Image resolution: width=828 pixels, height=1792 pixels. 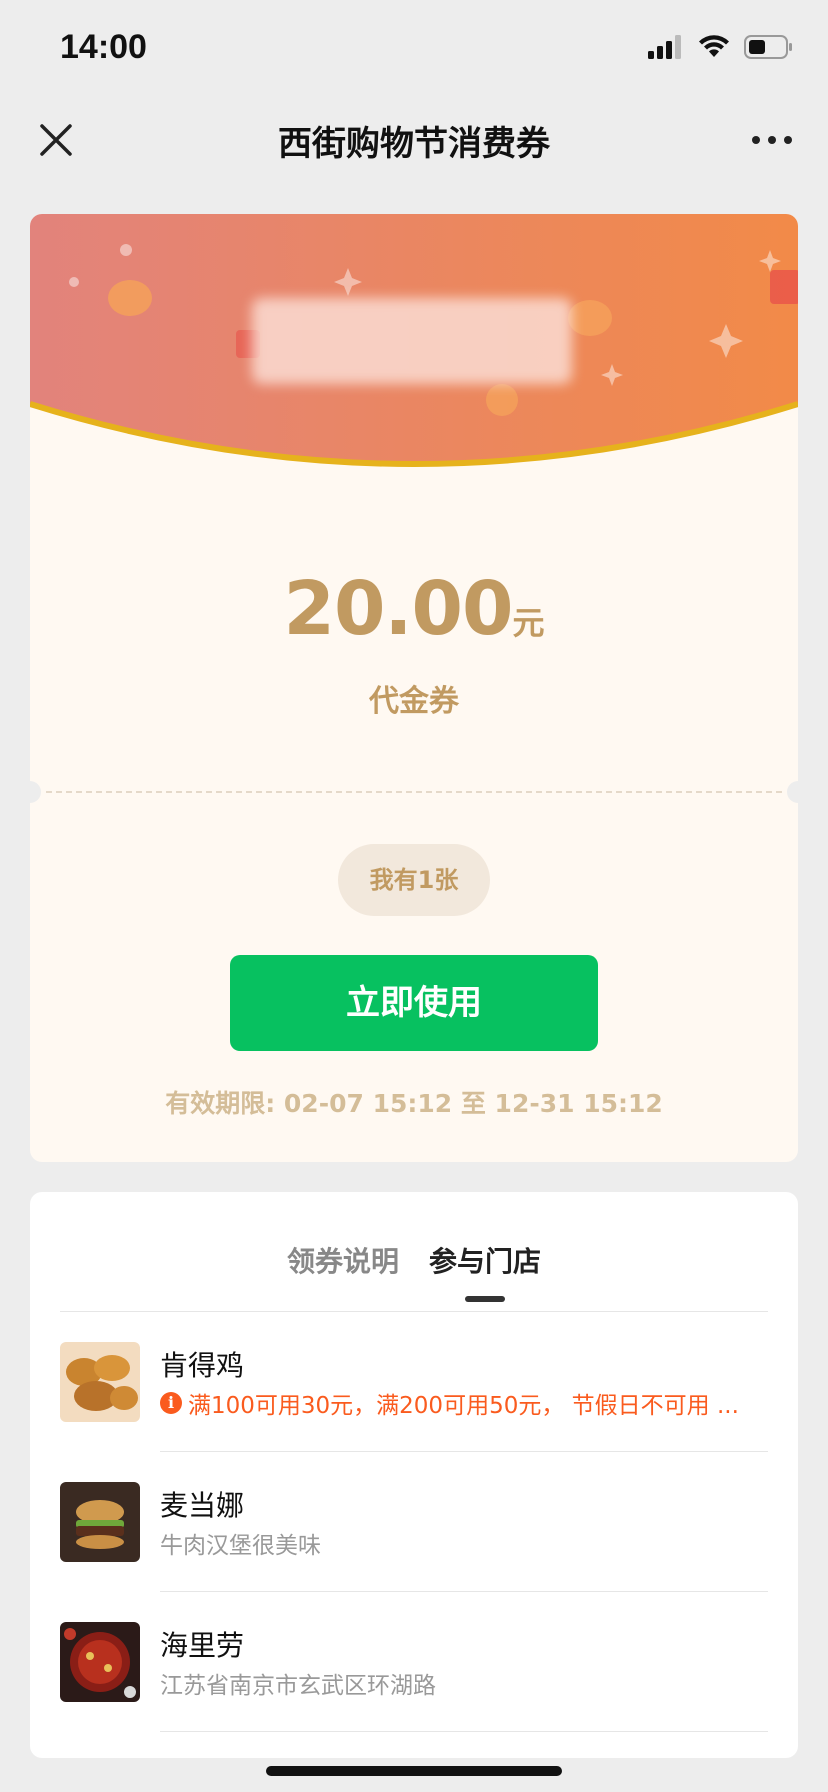 I want to click on card-notch-left, so click(x=35, y=792).